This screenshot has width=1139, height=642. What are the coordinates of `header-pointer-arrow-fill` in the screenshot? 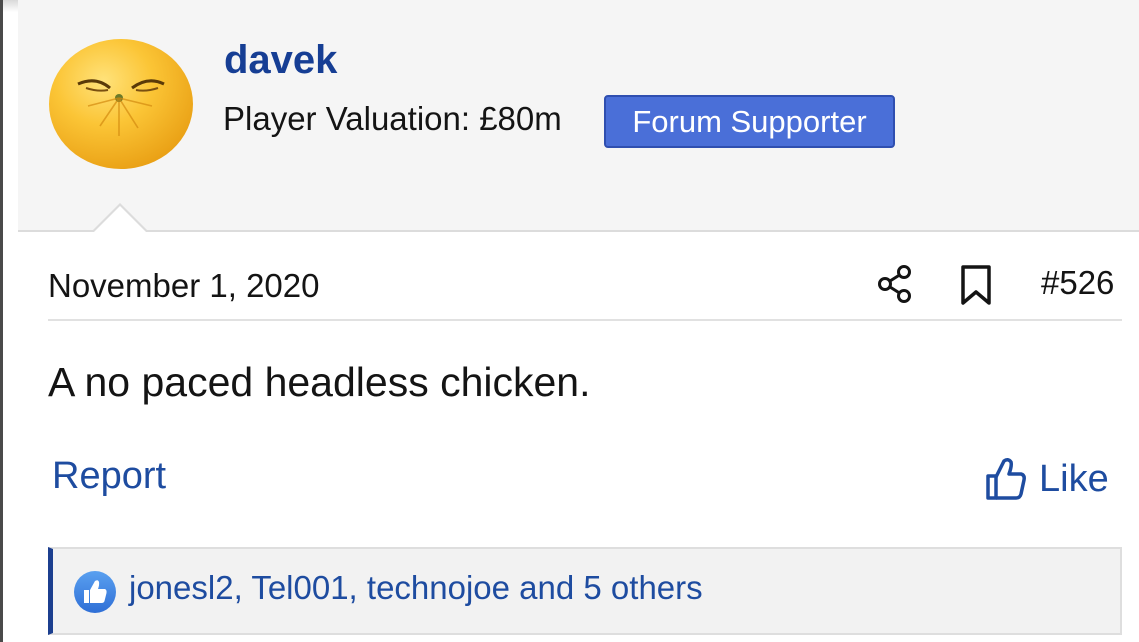 It's located at (120, 219).